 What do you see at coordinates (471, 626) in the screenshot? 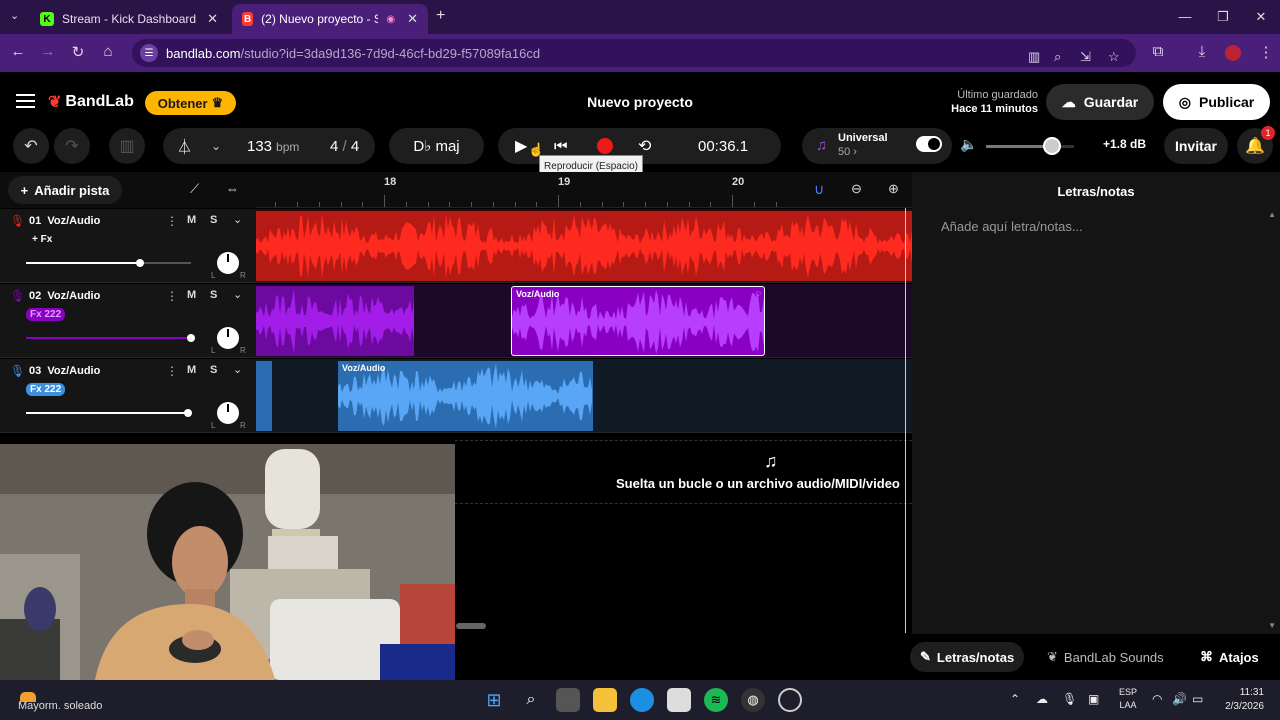
I see `horizontal-scrollbar` at bounding box center [471, 626].